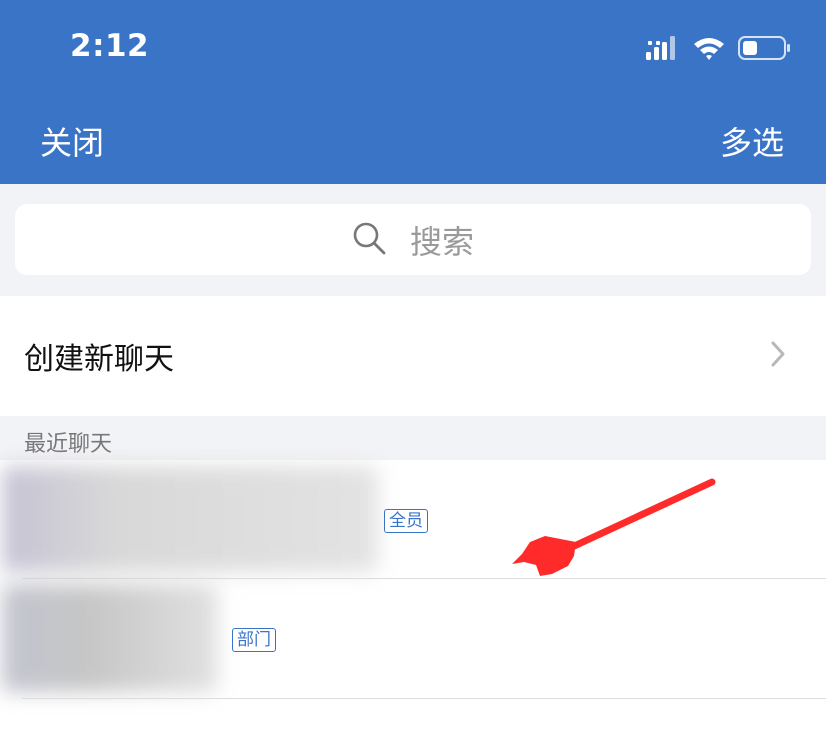 The height and width of the screenshot is (745, 826). What do you see at coordinates (68, 444) in the screenshot?
I see `recent-chats-label: 最近聊天` at bounding box center [68, 444].